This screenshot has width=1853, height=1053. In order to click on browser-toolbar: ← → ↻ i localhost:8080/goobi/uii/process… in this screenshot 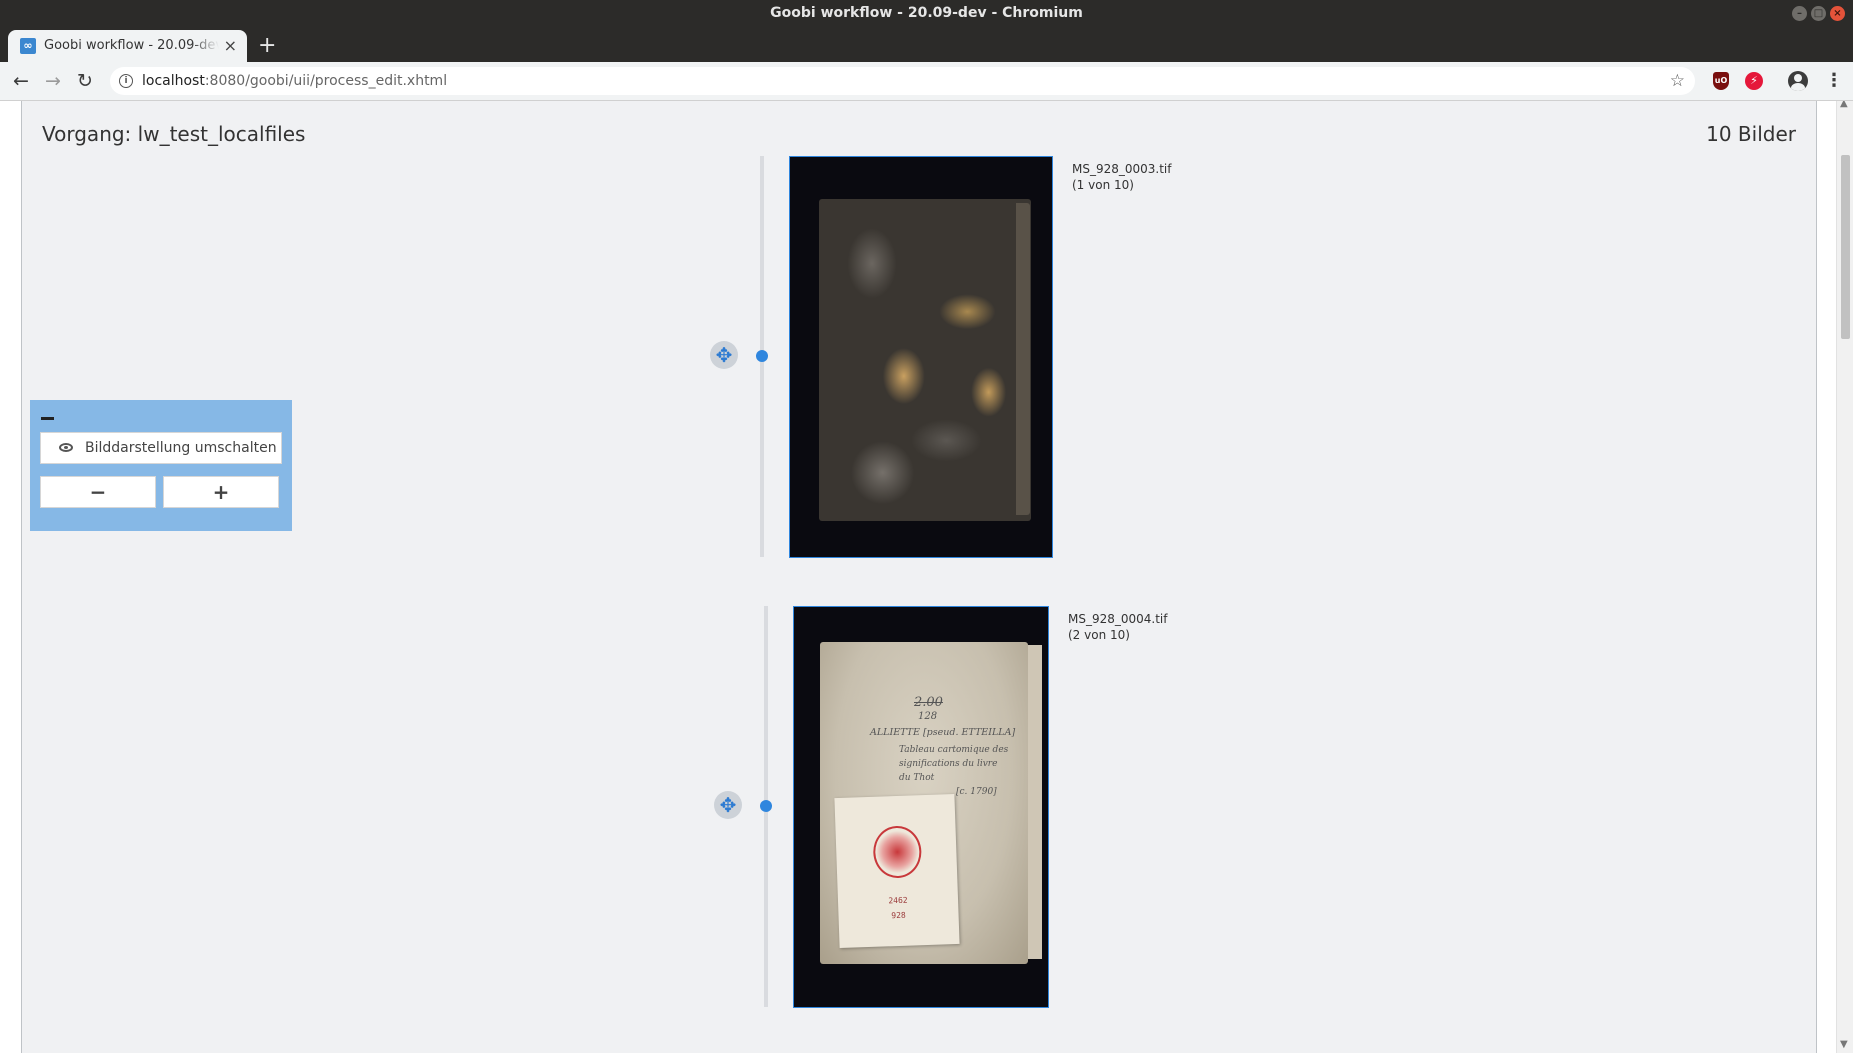, I will do `click(926, 81)`.